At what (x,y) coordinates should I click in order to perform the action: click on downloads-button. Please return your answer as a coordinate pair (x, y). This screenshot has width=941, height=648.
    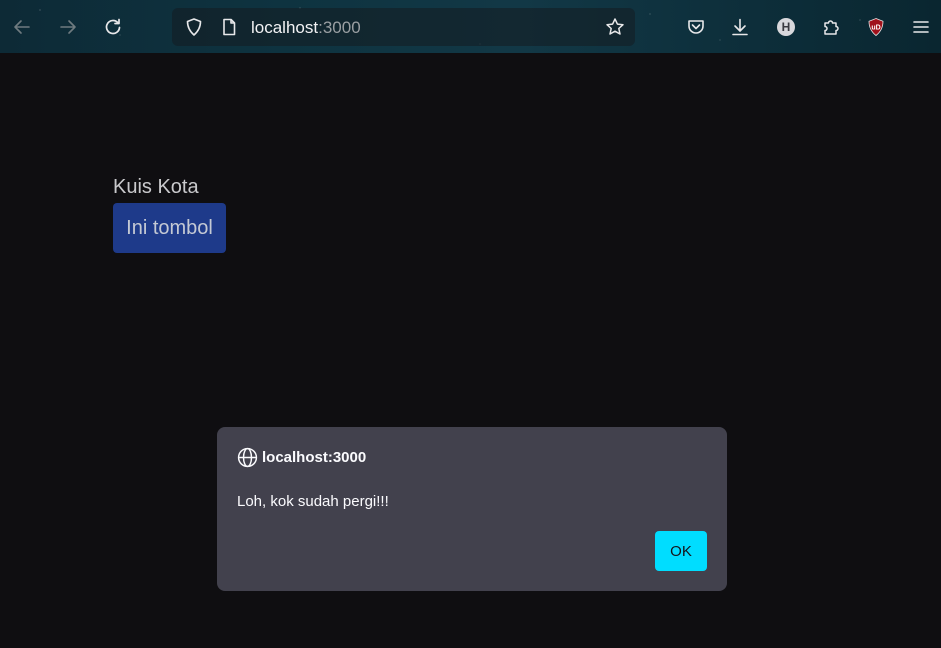
    Looking at the image, I should click on (740, 27).